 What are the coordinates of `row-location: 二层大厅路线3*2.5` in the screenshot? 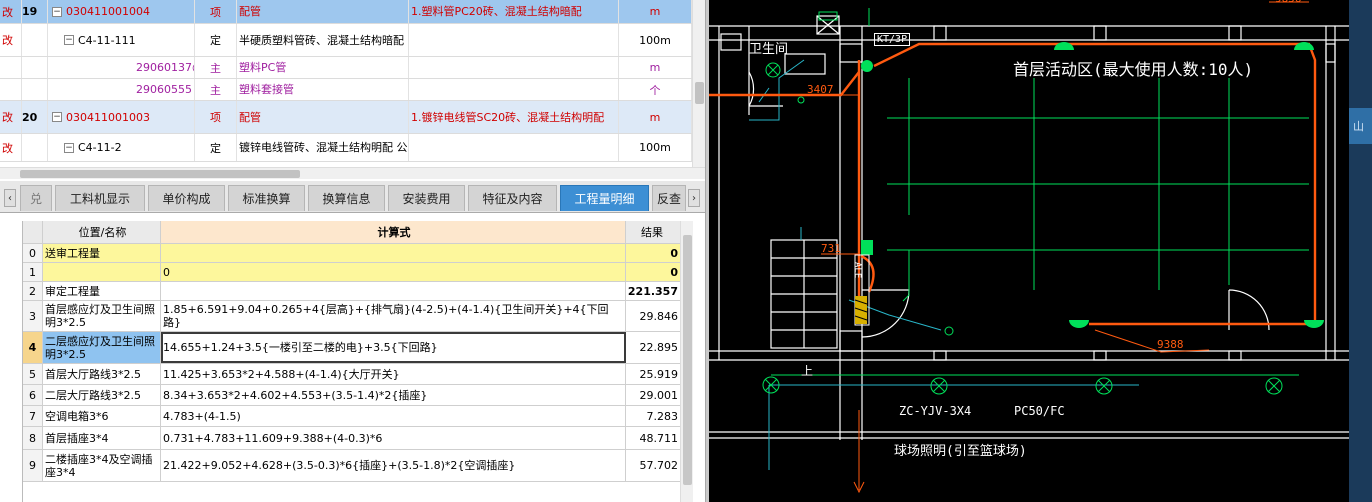 It's located at (102, 395).